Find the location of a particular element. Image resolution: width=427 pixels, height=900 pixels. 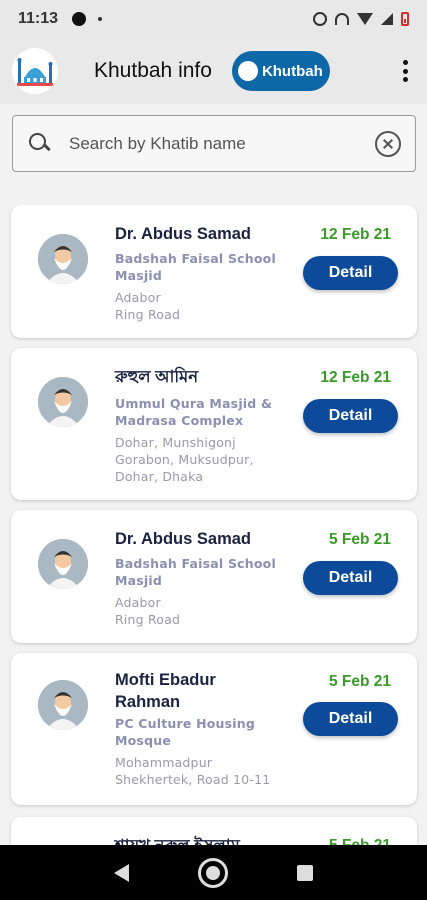

masjid-address: Mohammadpur Shekhertek, Road 10-11 is located at coordinates (193, 771).